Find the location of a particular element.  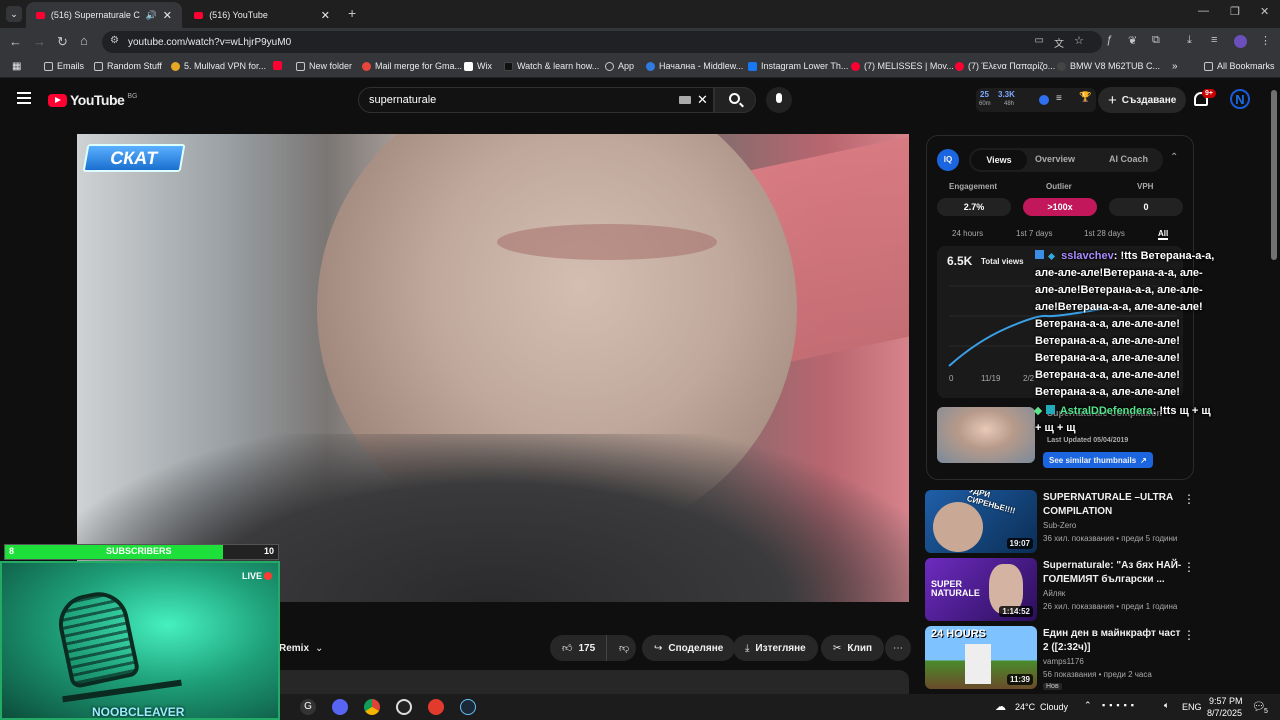

profile-icon is located at coordinates (1240, 41).